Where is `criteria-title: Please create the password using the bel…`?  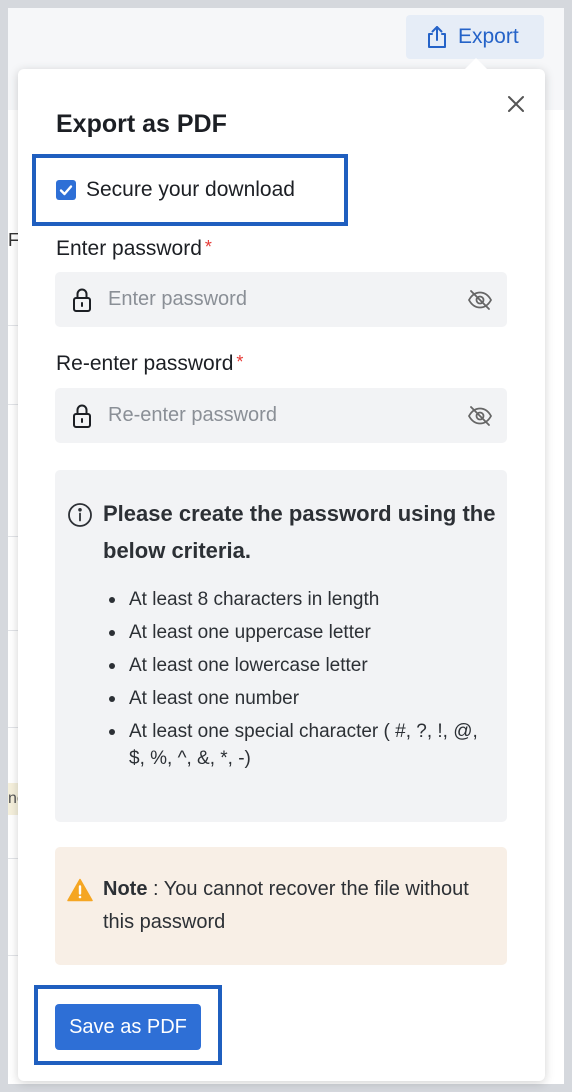
criteria-title: Please create the password using the bel… is located at coordinates (299, 532).